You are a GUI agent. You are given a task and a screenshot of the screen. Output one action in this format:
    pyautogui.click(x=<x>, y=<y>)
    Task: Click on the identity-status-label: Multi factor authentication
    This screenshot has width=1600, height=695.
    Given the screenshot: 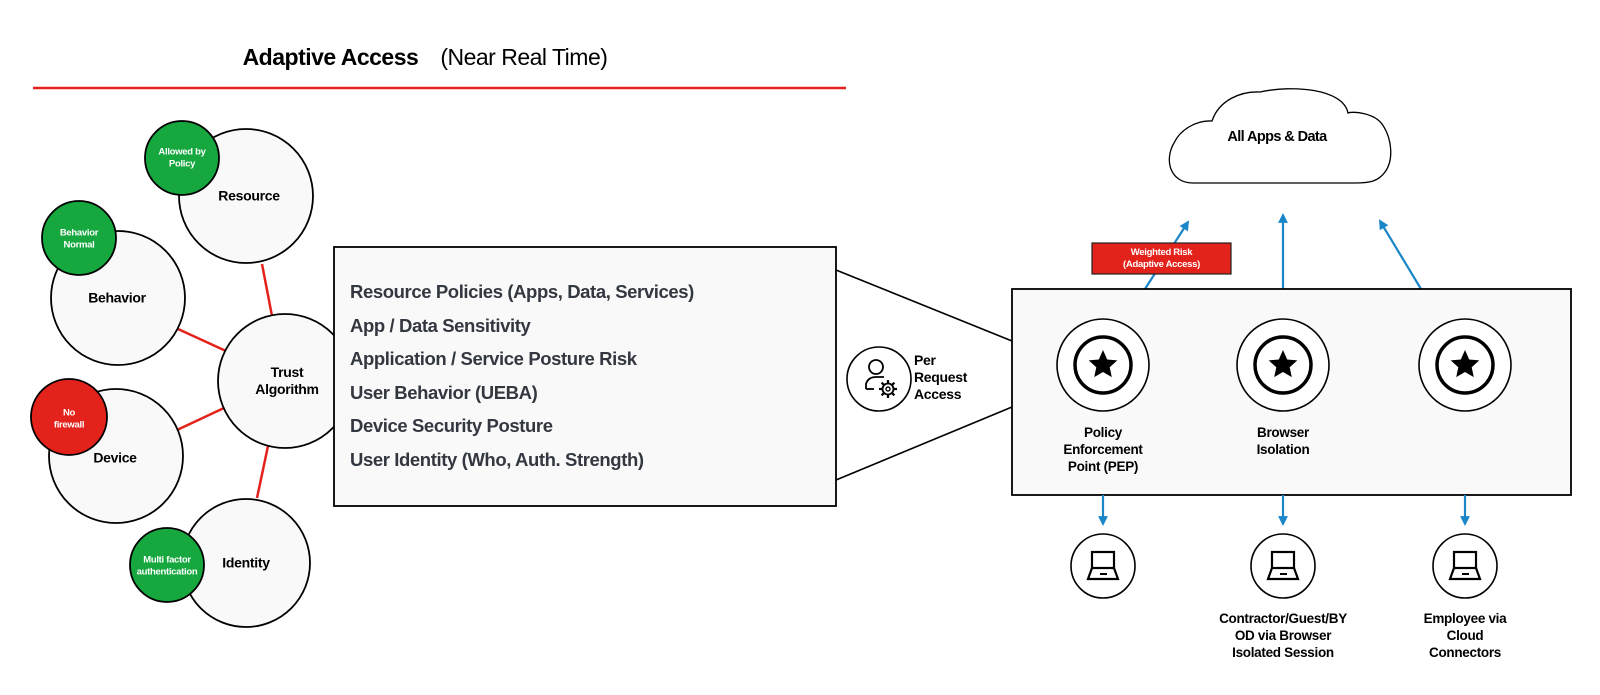 What is the action you would take?
    pyautogui.click(x=167, y=566)
    